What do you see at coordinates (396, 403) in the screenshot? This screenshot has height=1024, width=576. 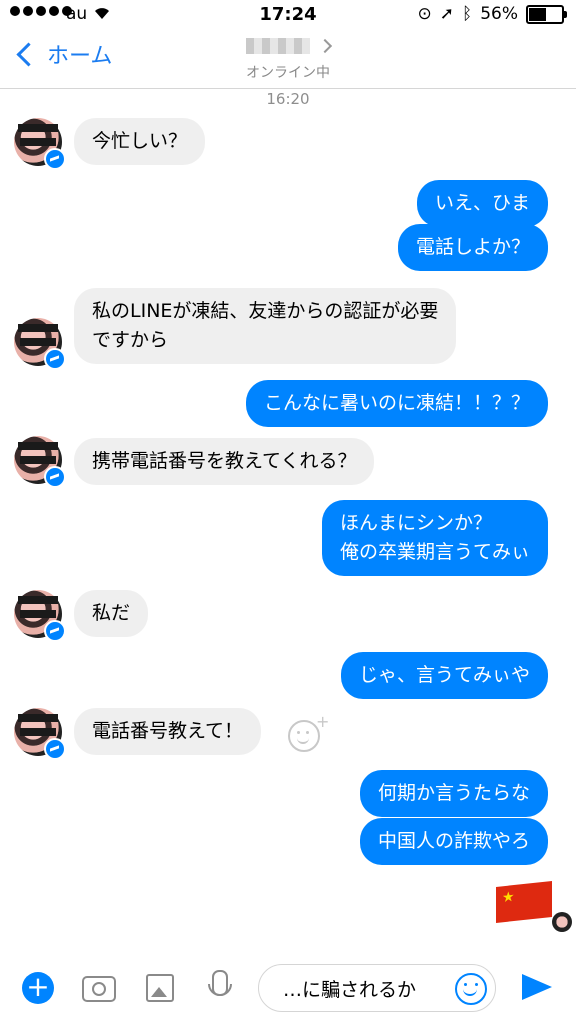 I see `message-bubble-outgoing: こんなに暑いのに凍結！！？？` at bounding box center [396, 403].